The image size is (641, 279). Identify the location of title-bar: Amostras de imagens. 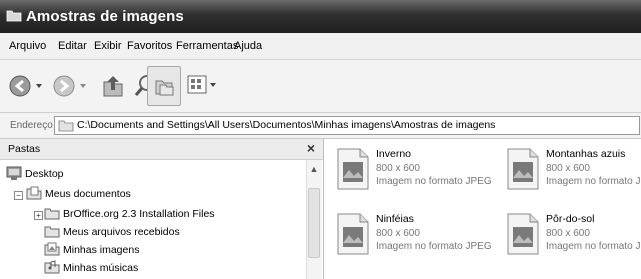
(320, 16).